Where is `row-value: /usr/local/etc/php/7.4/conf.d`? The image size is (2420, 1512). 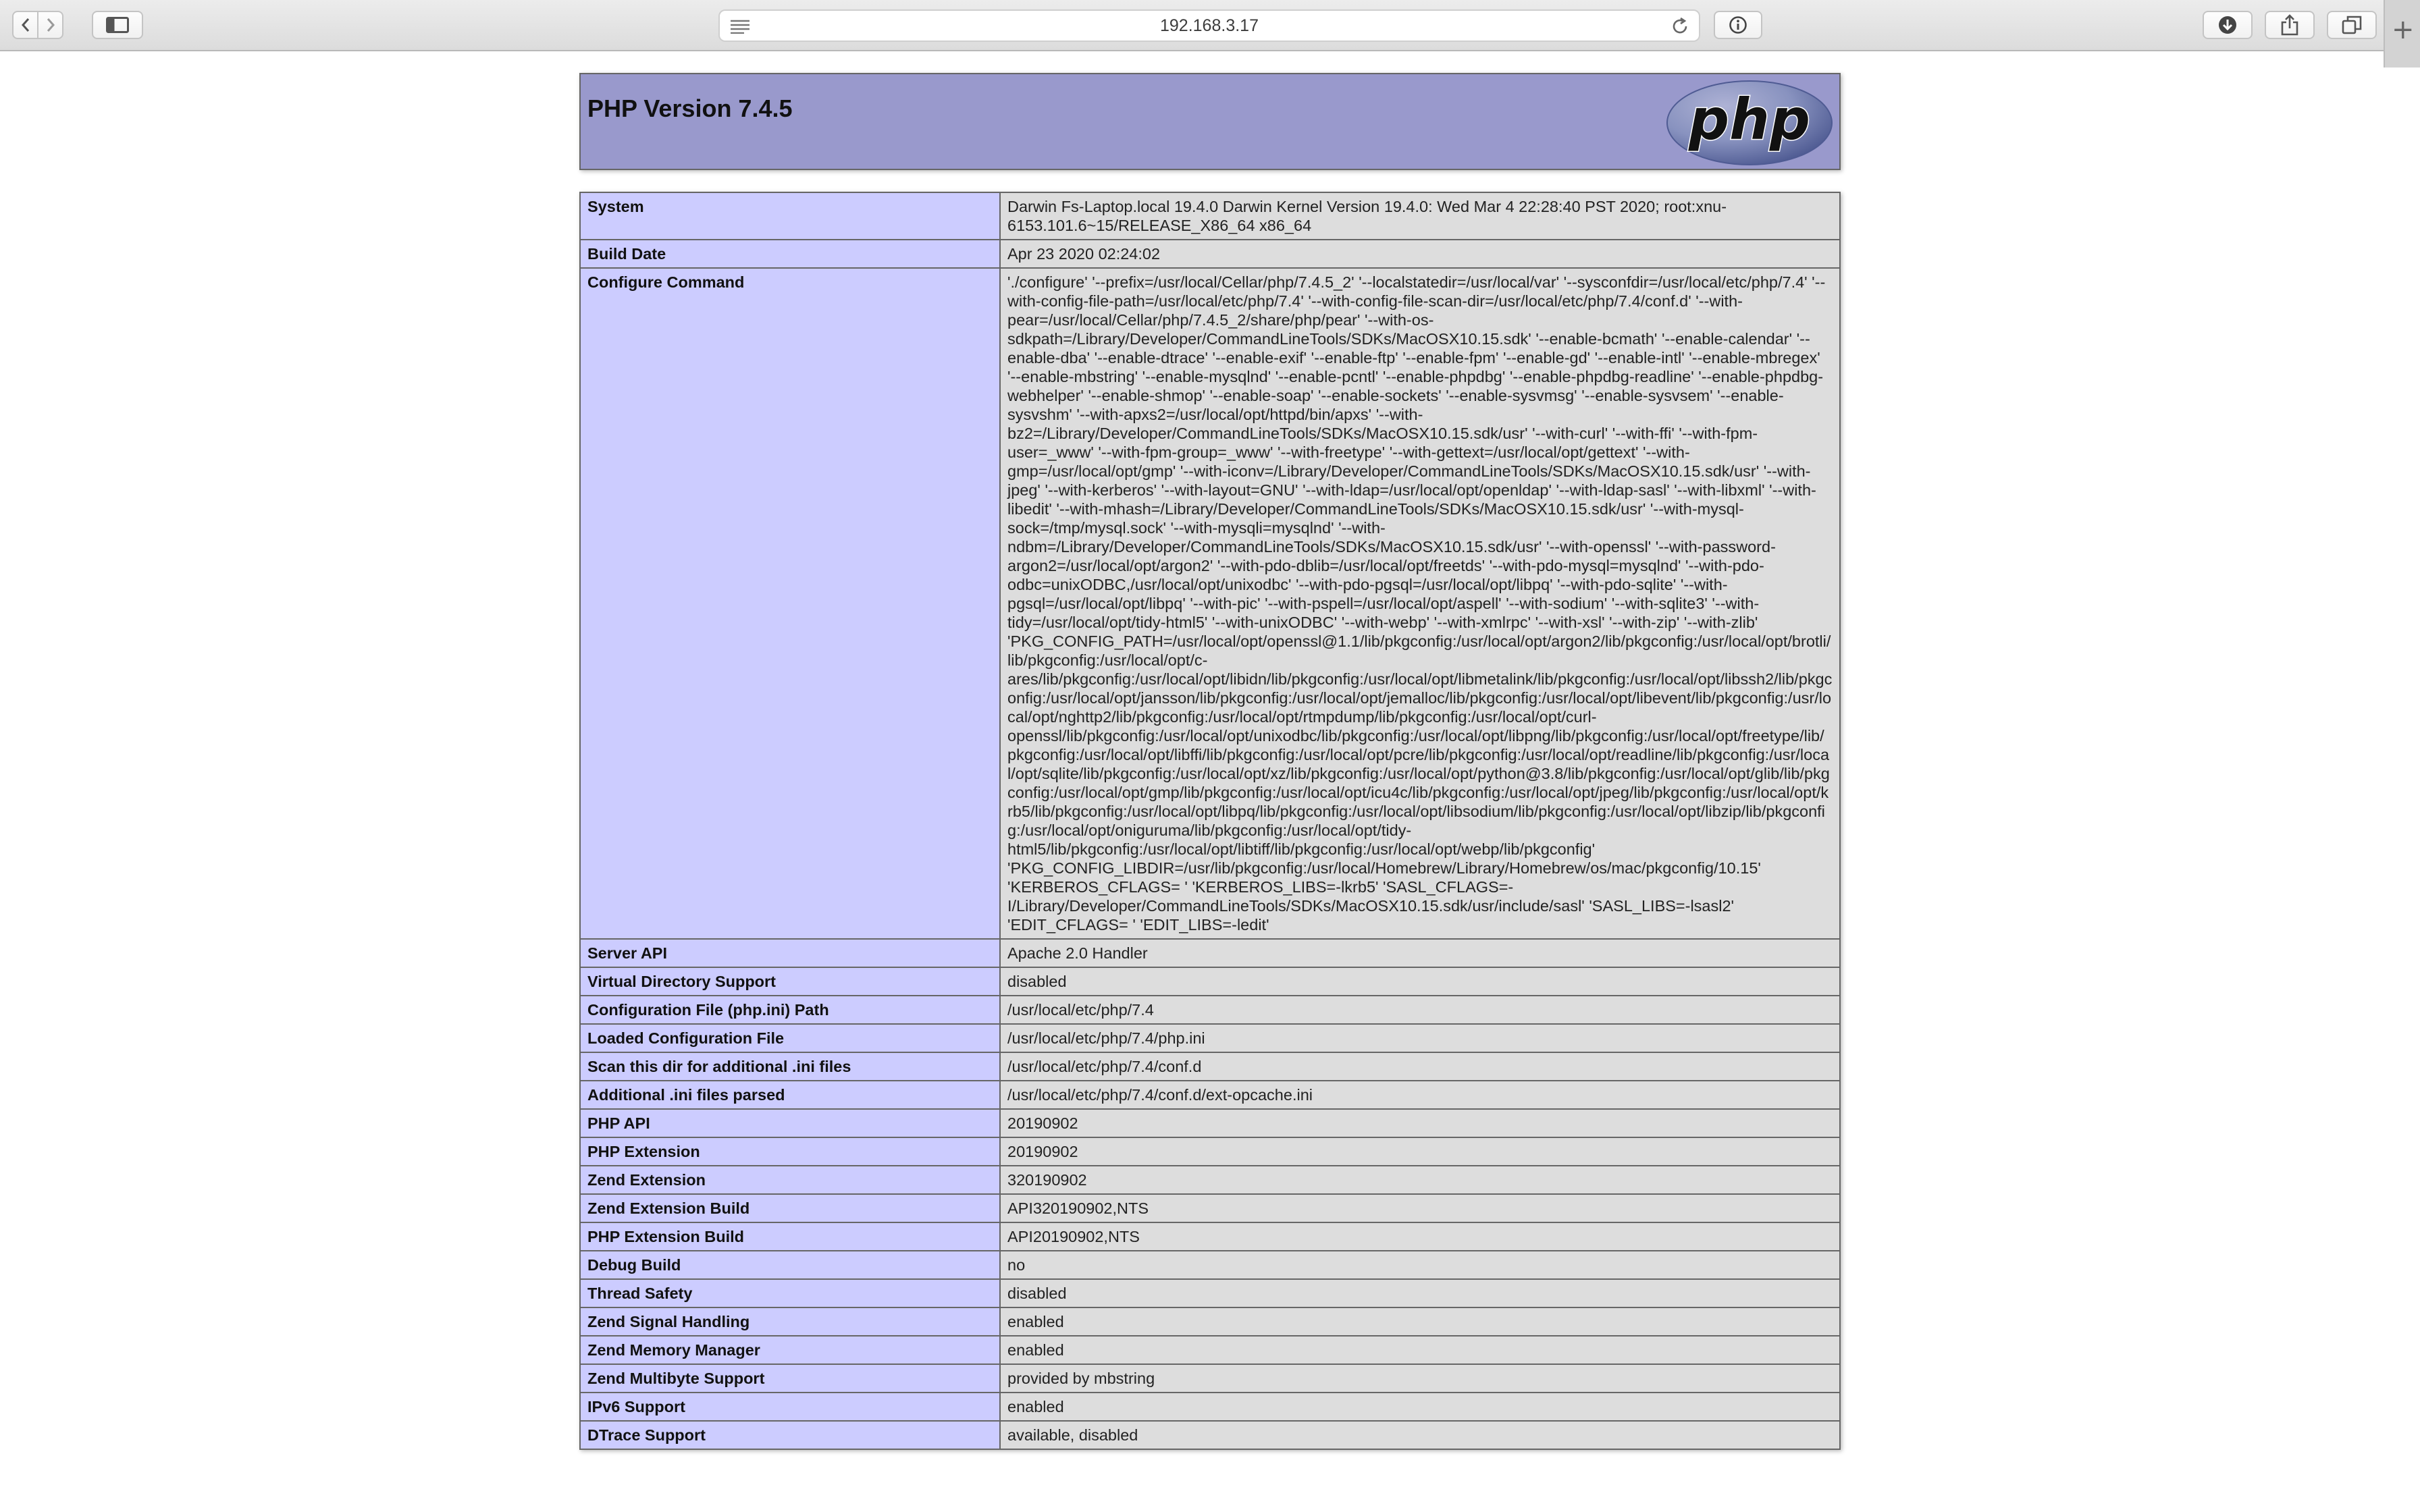 row-value: /usr/local/etc/php/7.4/conf.d is located at coordinates (1420, 1066).